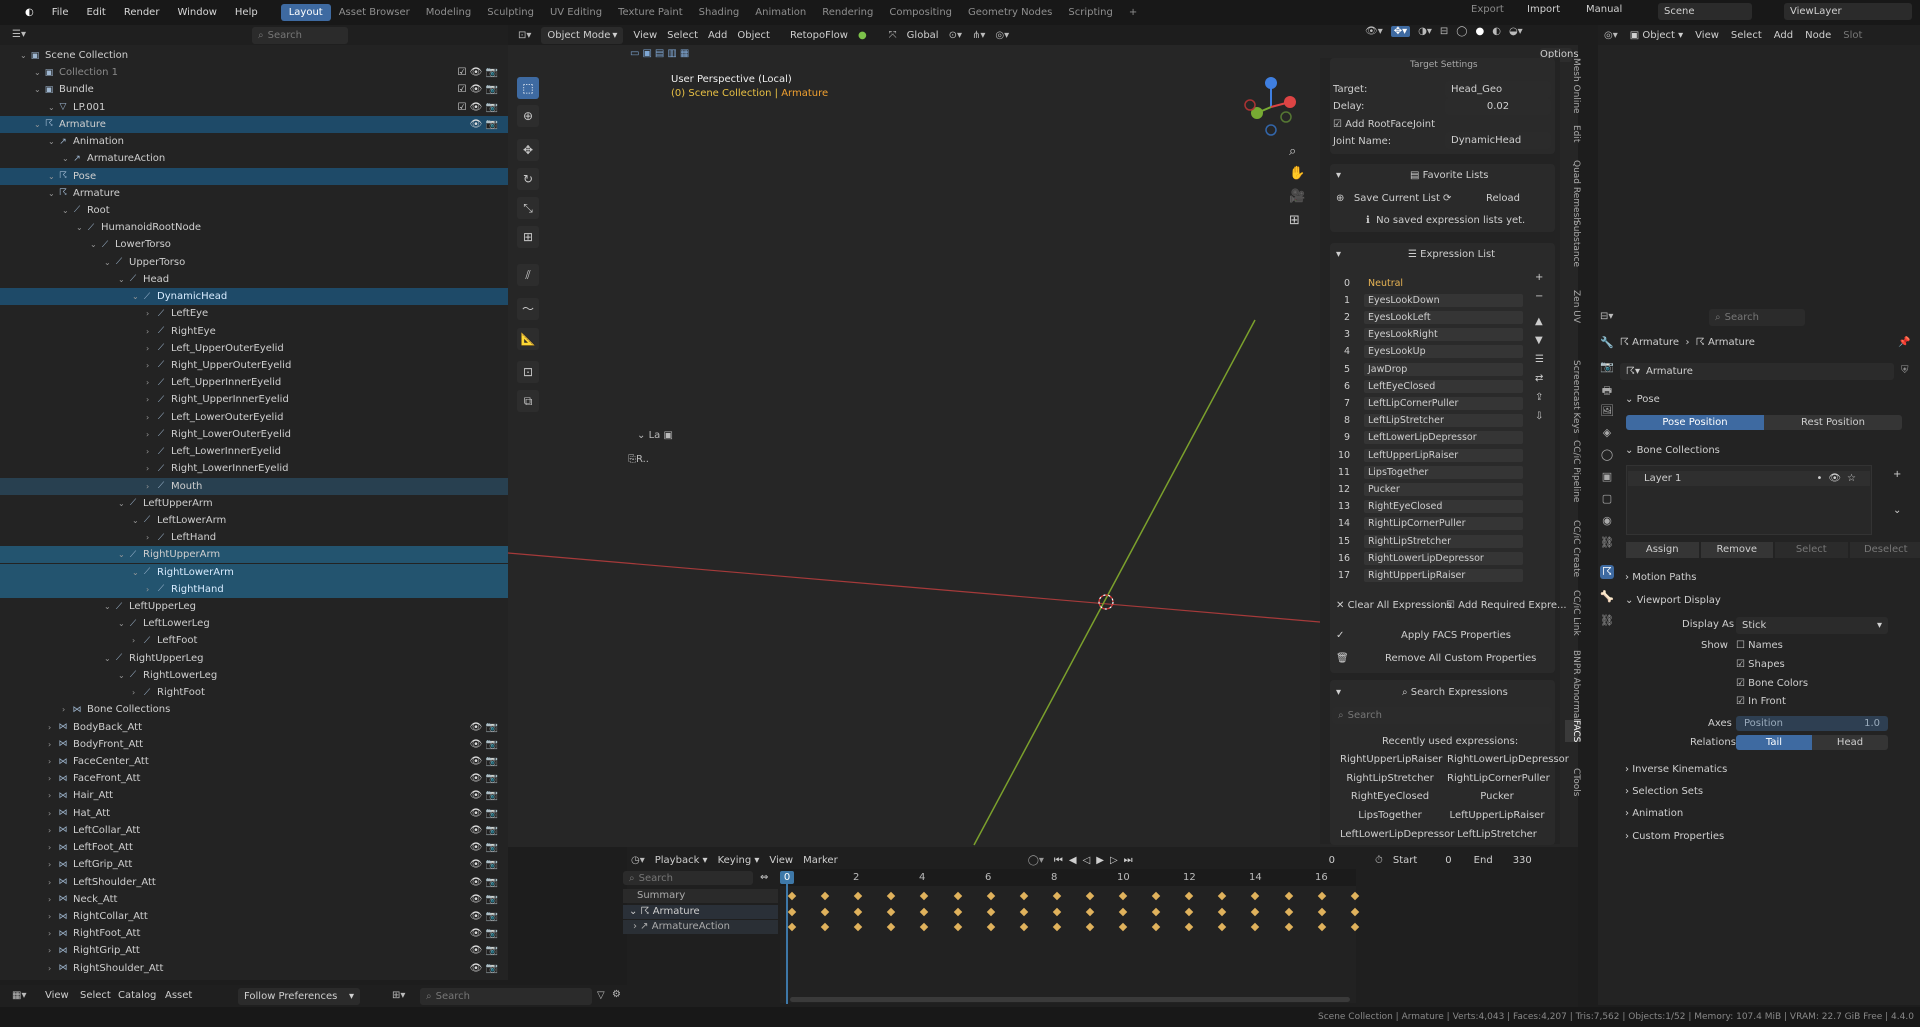 This screenshot has height=1027, width=1920. Describe the element at coordinates (1573, 397) in the screenshot. I see `sidebar-tab: Screencast Keys` at that location.